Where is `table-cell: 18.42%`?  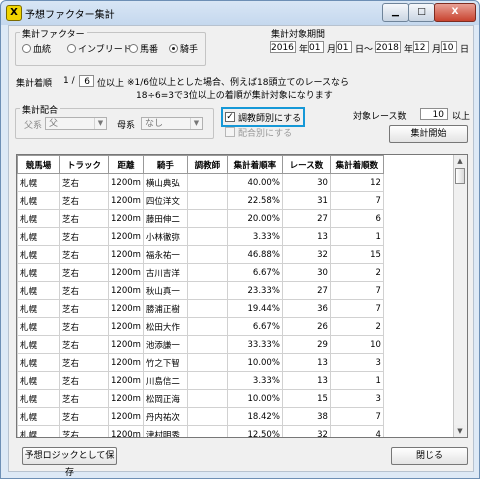
table-cell: 18.42% is located at coordinates (254, 416).